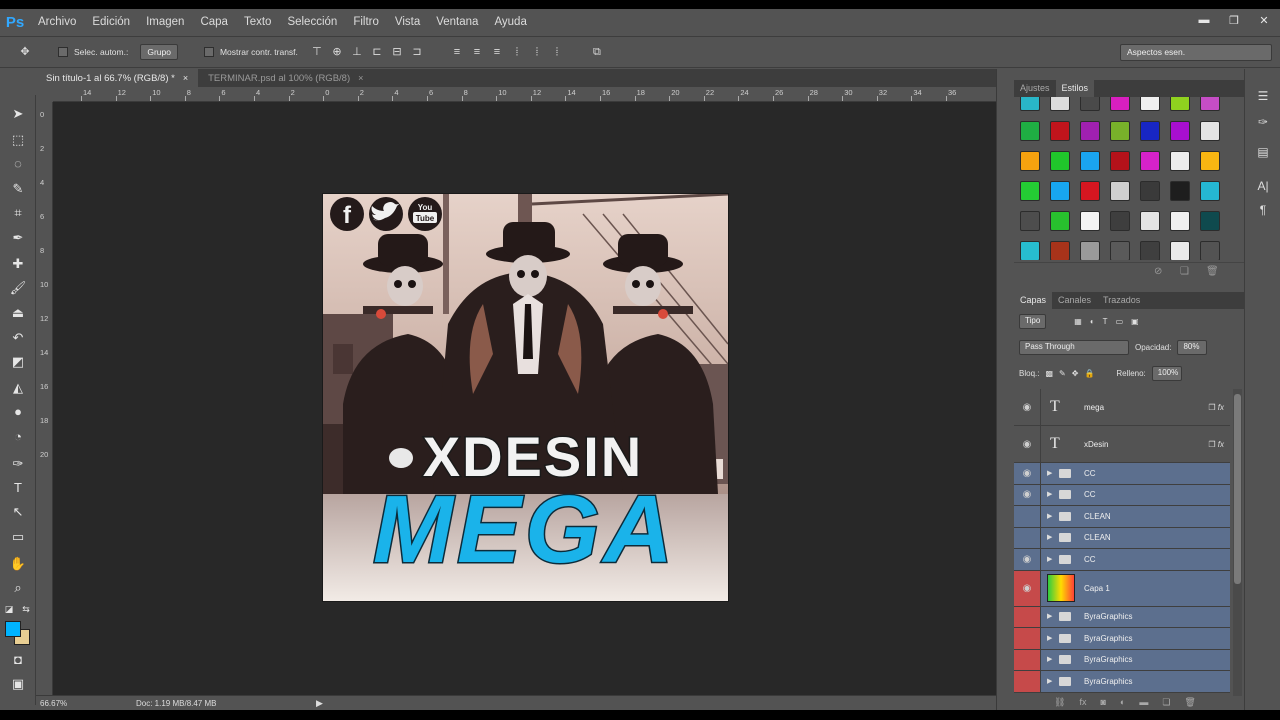  I want to click on minimize-button: ▬, so click(1204, 20).